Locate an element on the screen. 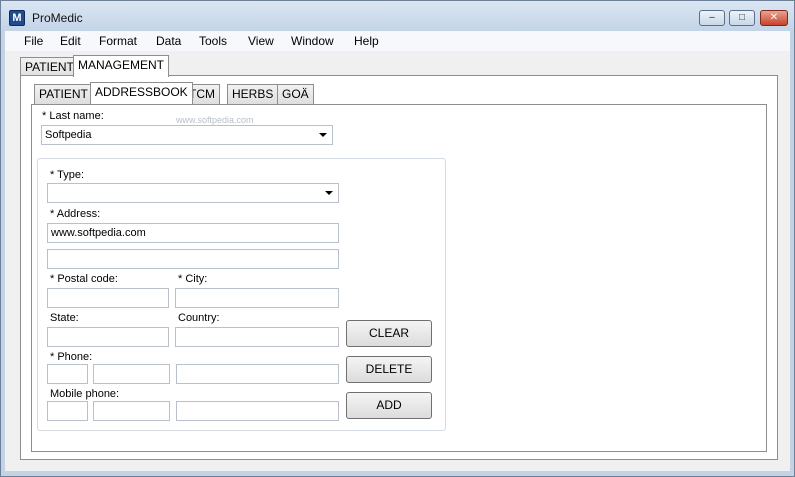  mobile-number-input is located at coordinates (257, 411).